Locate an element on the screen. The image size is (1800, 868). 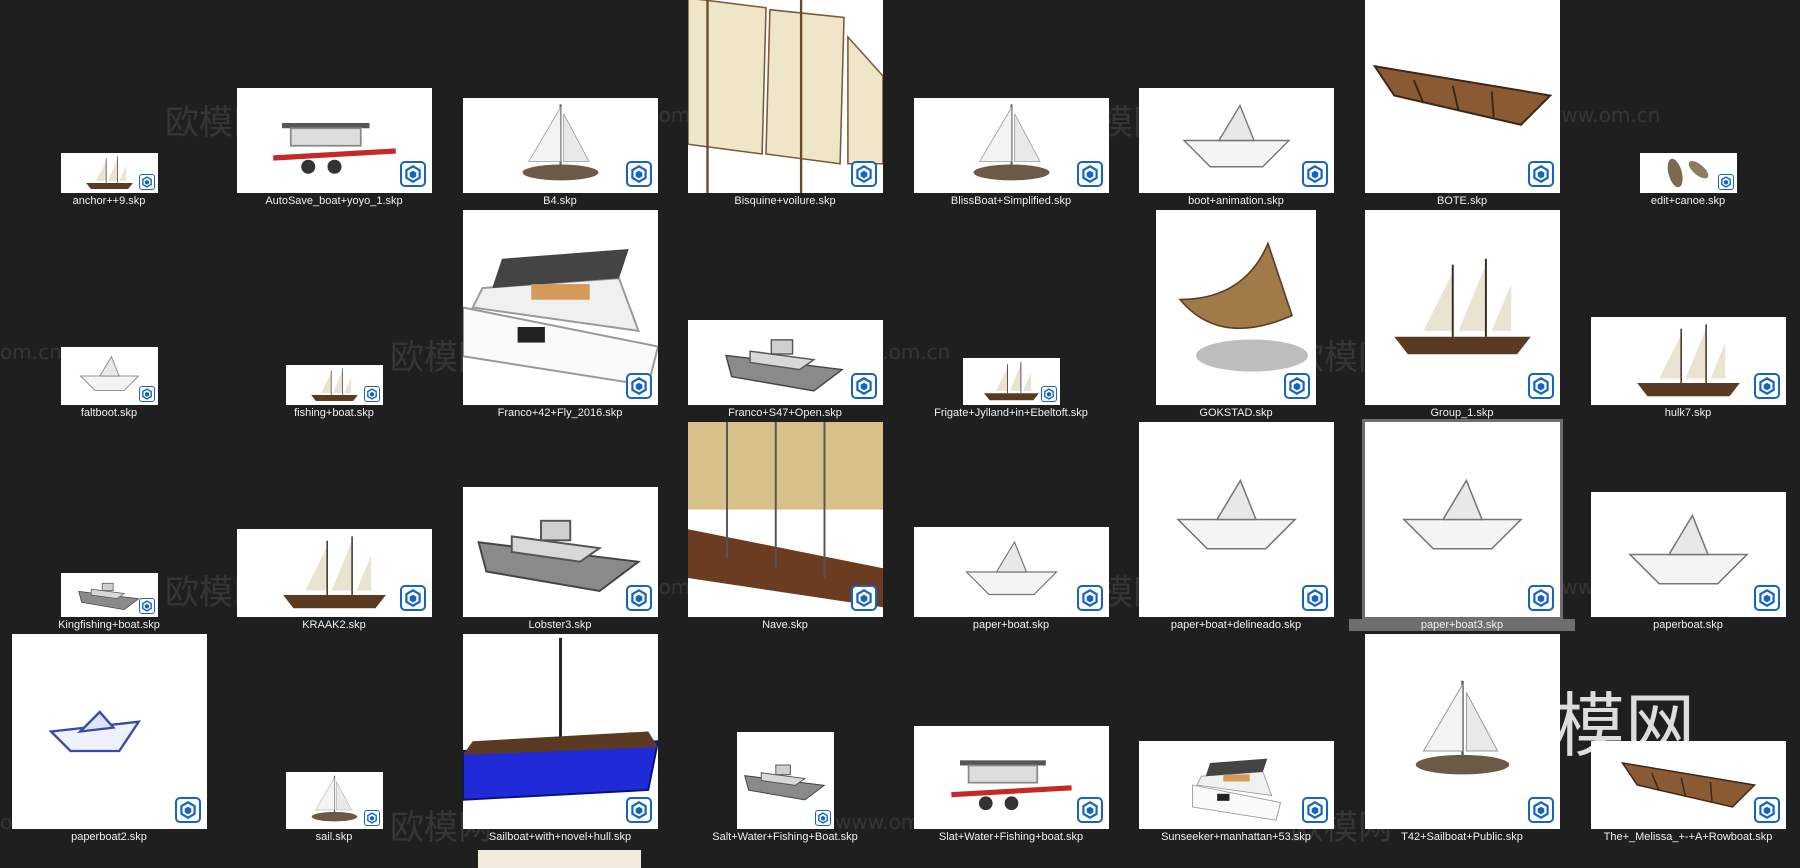
file-tile: Franco+S47+Open.skp is located at coordinates (785, 314).